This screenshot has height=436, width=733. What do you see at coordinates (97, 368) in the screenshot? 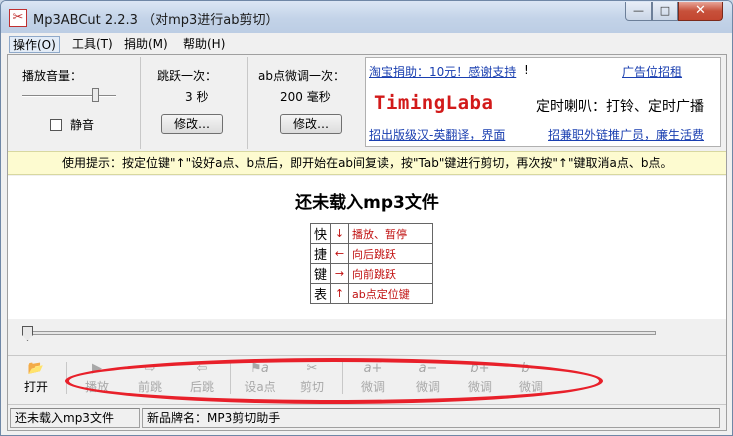
I see `play-icon: ▶` at bounding box center [97, 368].